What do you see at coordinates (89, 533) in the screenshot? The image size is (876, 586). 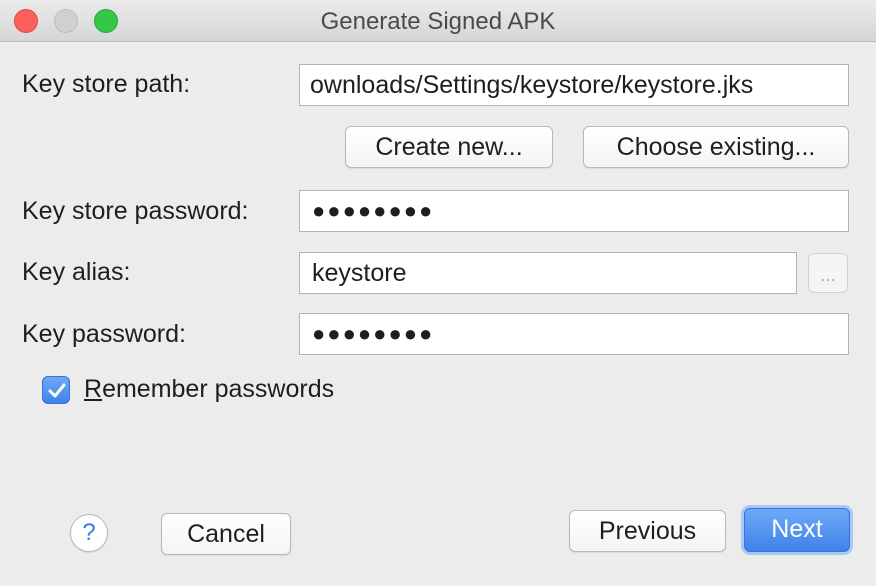 I see `help-button: ?` at bounding box center [89, 533].